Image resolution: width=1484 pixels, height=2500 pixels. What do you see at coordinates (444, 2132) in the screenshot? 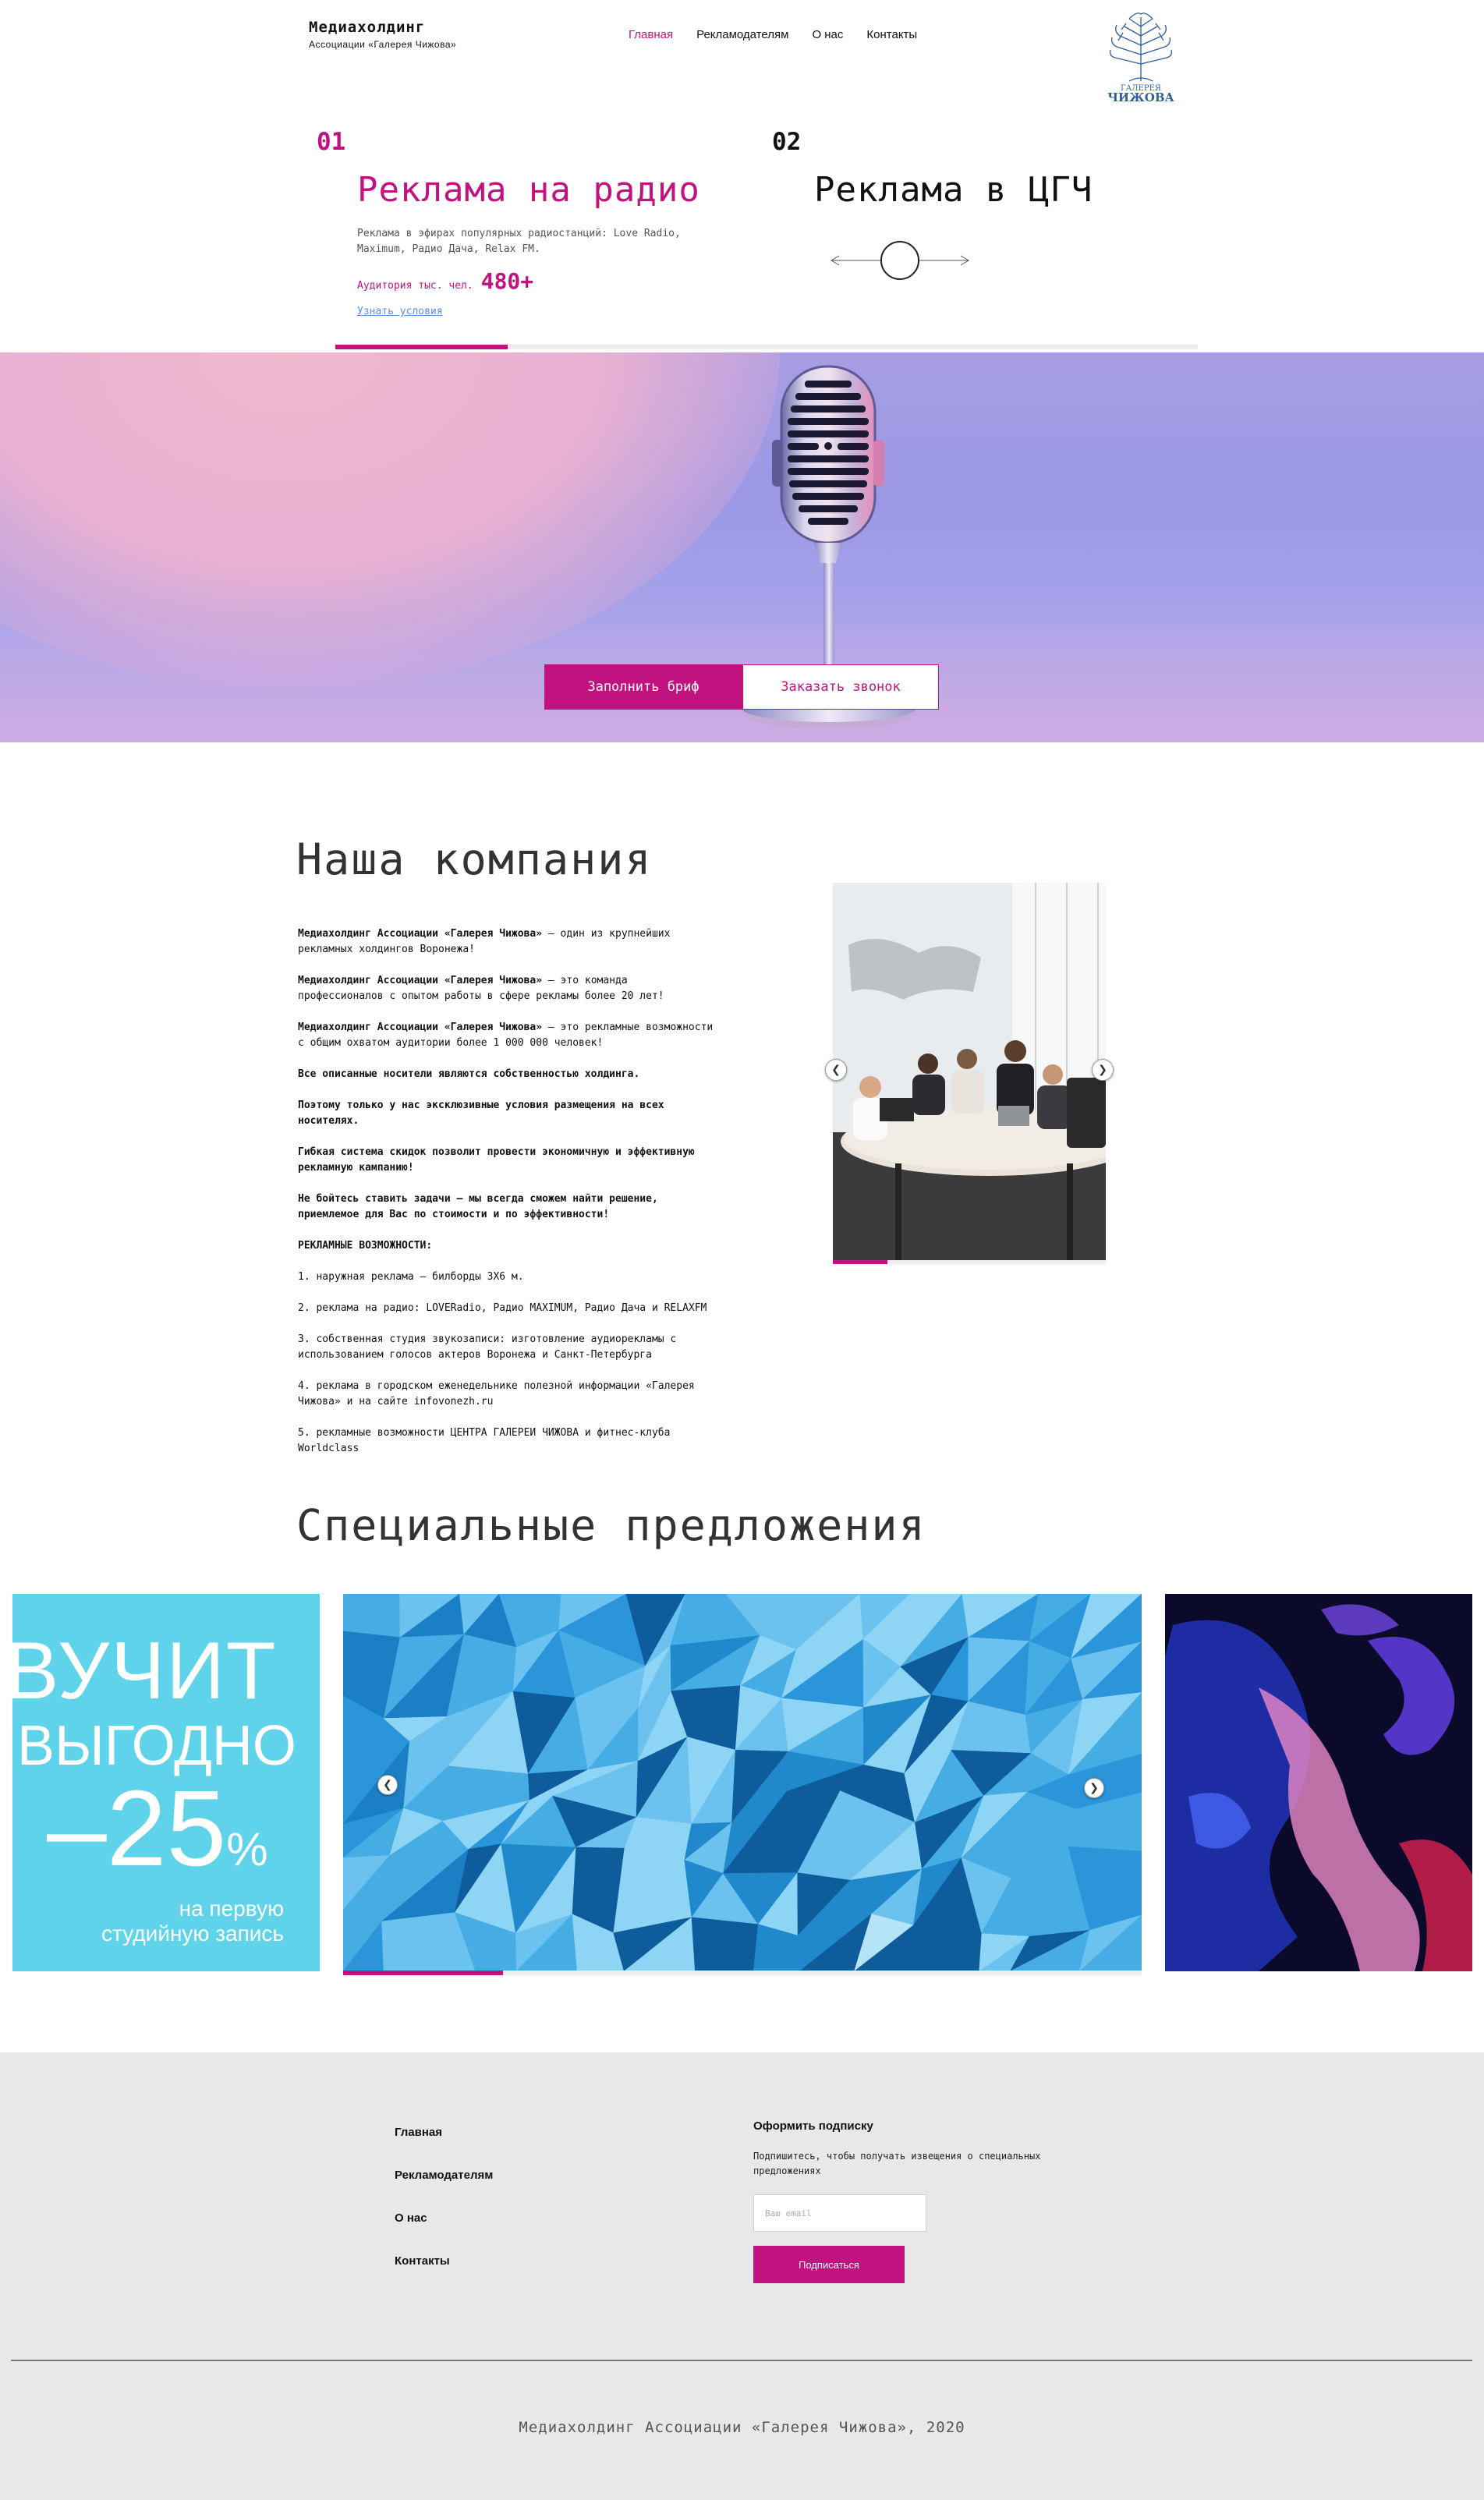
I see `footer-link-home: Главная` at bounding box center [444, 2132].